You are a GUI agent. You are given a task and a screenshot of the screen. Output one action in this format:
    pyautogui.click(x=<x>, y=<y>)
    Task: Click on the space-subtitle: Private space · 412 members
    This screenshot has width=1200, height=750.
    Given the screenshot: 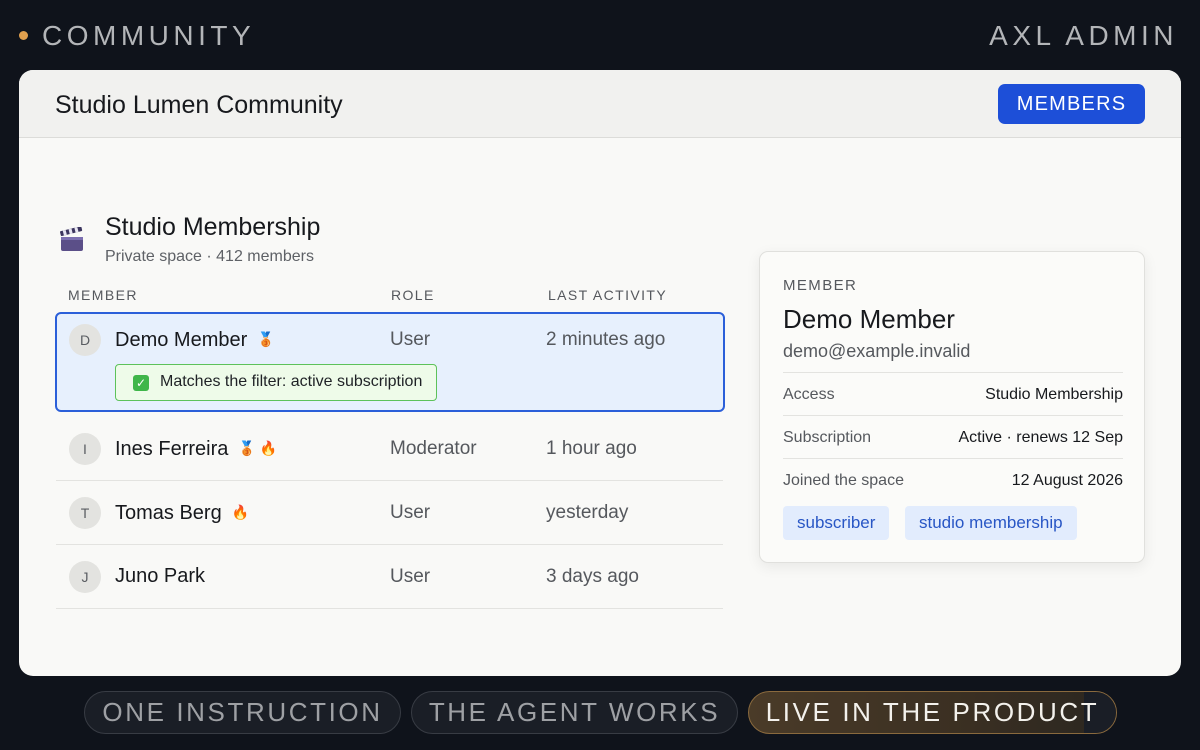 What is the action you would take?
    pyautogui.click(x=209, y=256)
    